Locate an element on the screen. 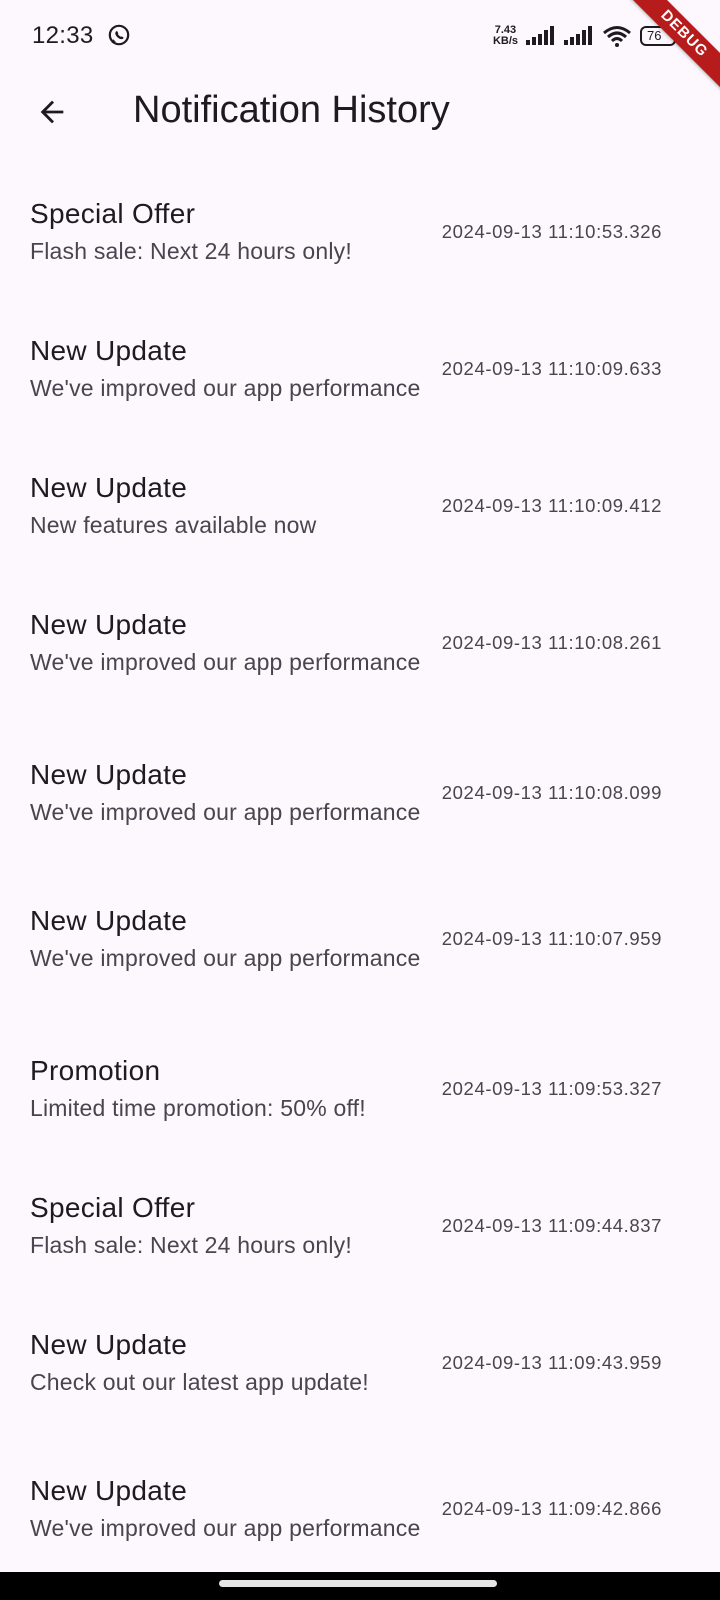 Image resolution: width=720 pixels, height=1600 pixels. notification-timestamp: 2024-09-13 11:10:07.959 is located at coordinates (551, 938).